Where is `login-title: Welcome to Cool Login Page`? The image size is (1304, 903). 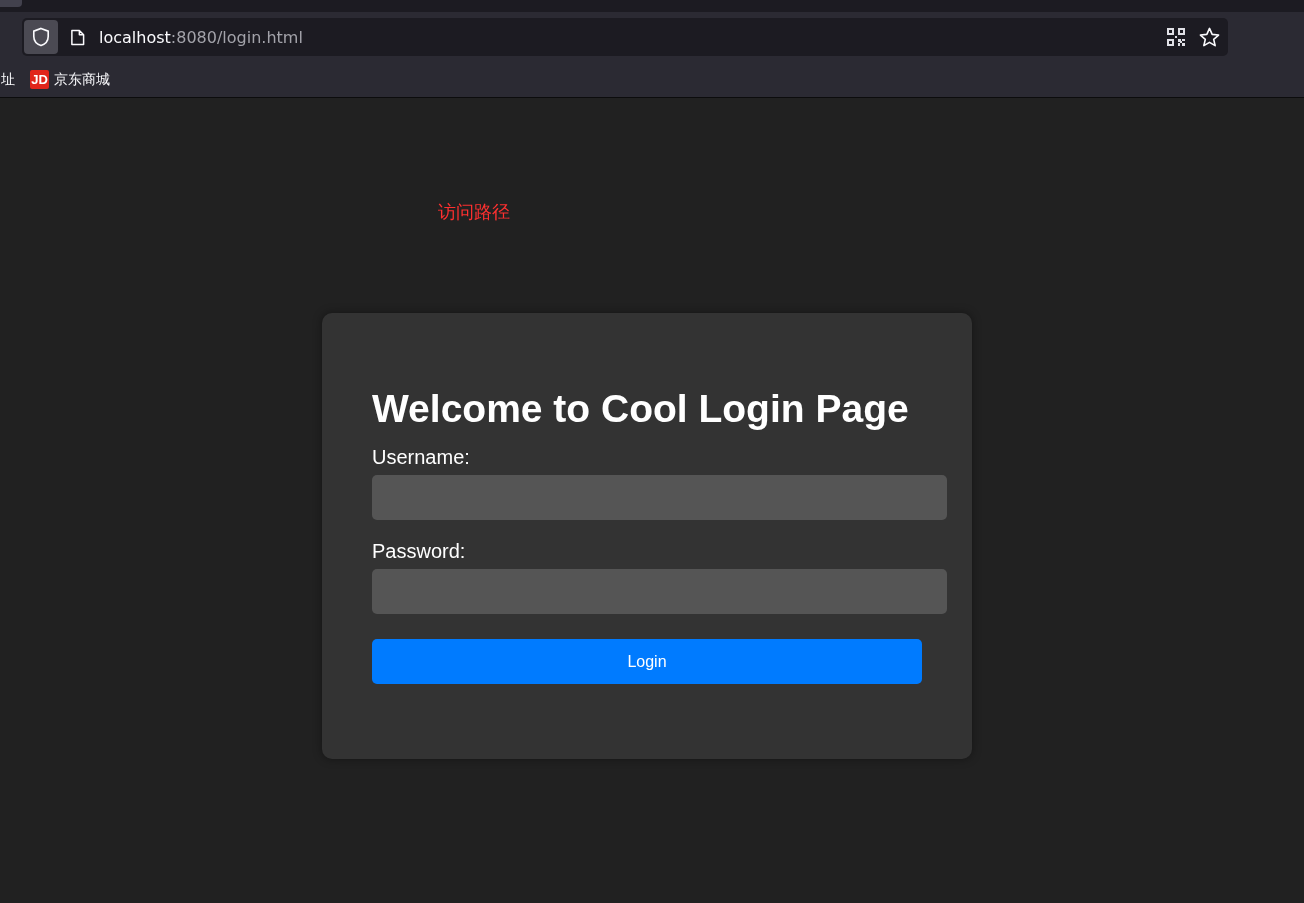 login-title: Welcome to Cool Login Page is located at coordinates (641, 409).